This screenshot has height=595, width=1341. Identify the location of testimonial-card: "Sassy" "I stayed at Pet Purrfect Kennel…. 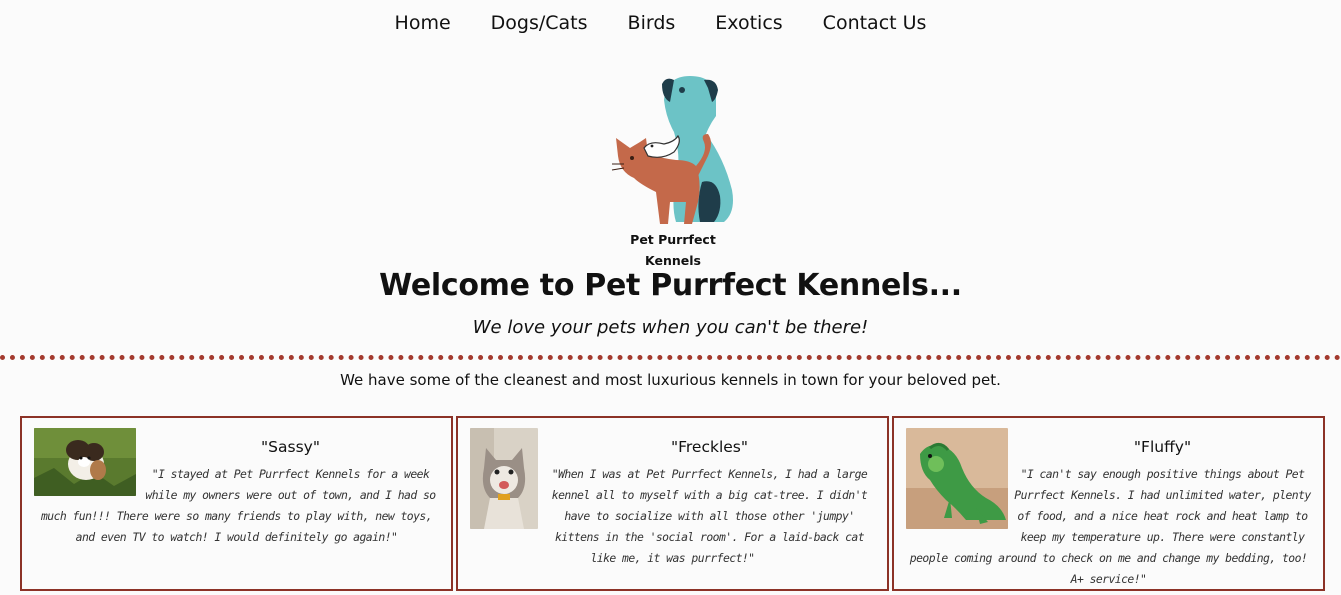
(236, 503).